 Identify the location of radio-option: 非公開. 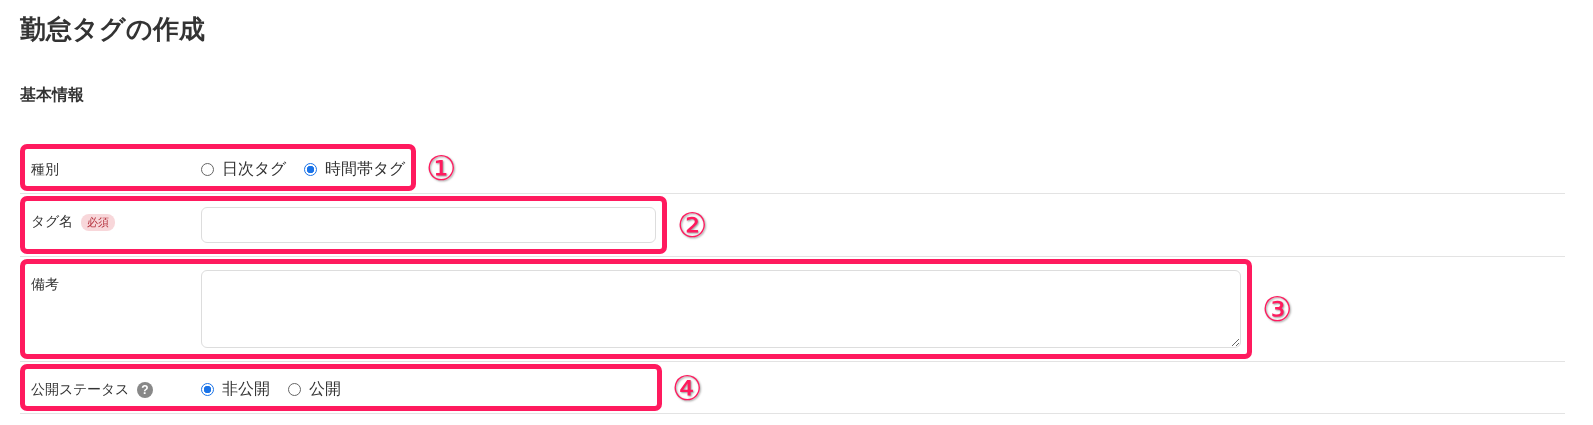
(235, 389).